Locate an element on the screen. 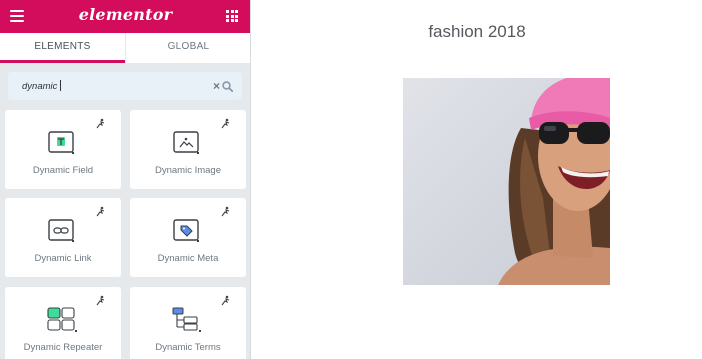 Image resolution: width=702 pixels, height=359 pixels. clear-icon: × is located at coordinates (216, 86).